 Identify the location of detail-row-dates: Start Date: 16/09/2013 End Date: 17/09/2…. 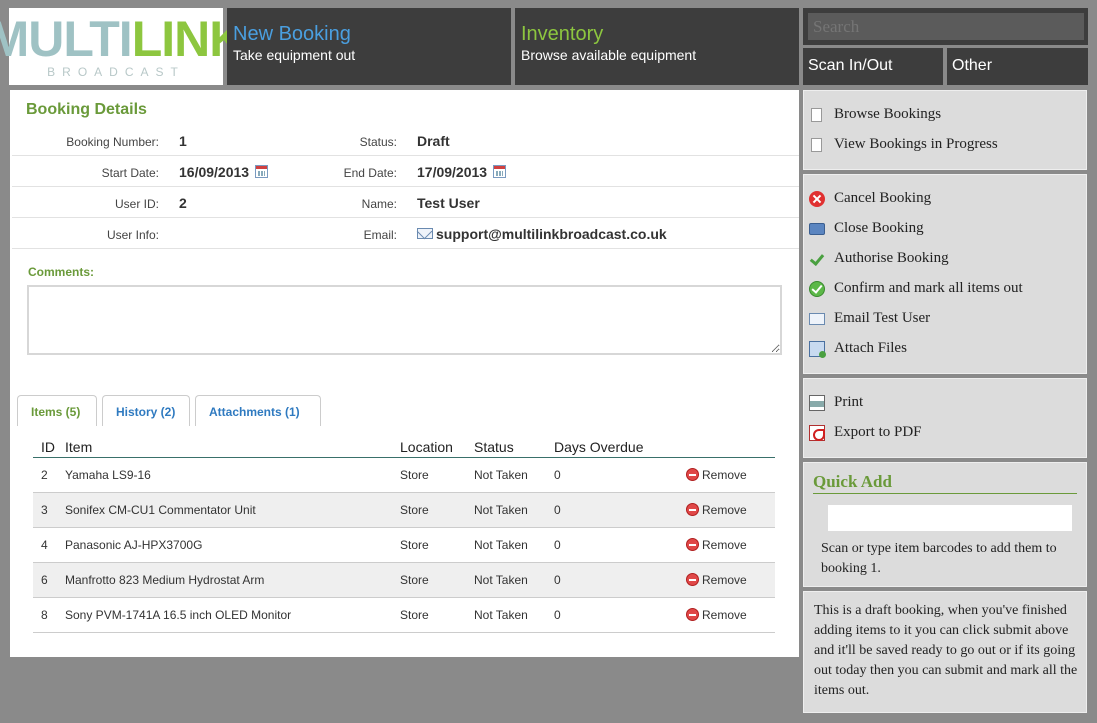
(405, 171).